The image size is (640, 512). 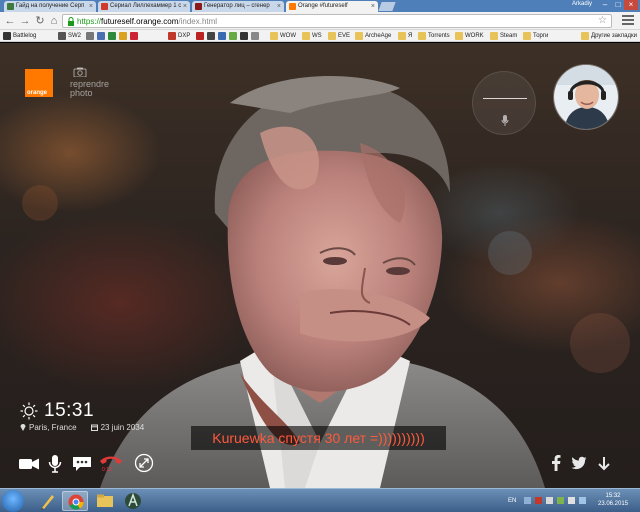 I want to click on new-tab-button, so click(x=387, y=6).